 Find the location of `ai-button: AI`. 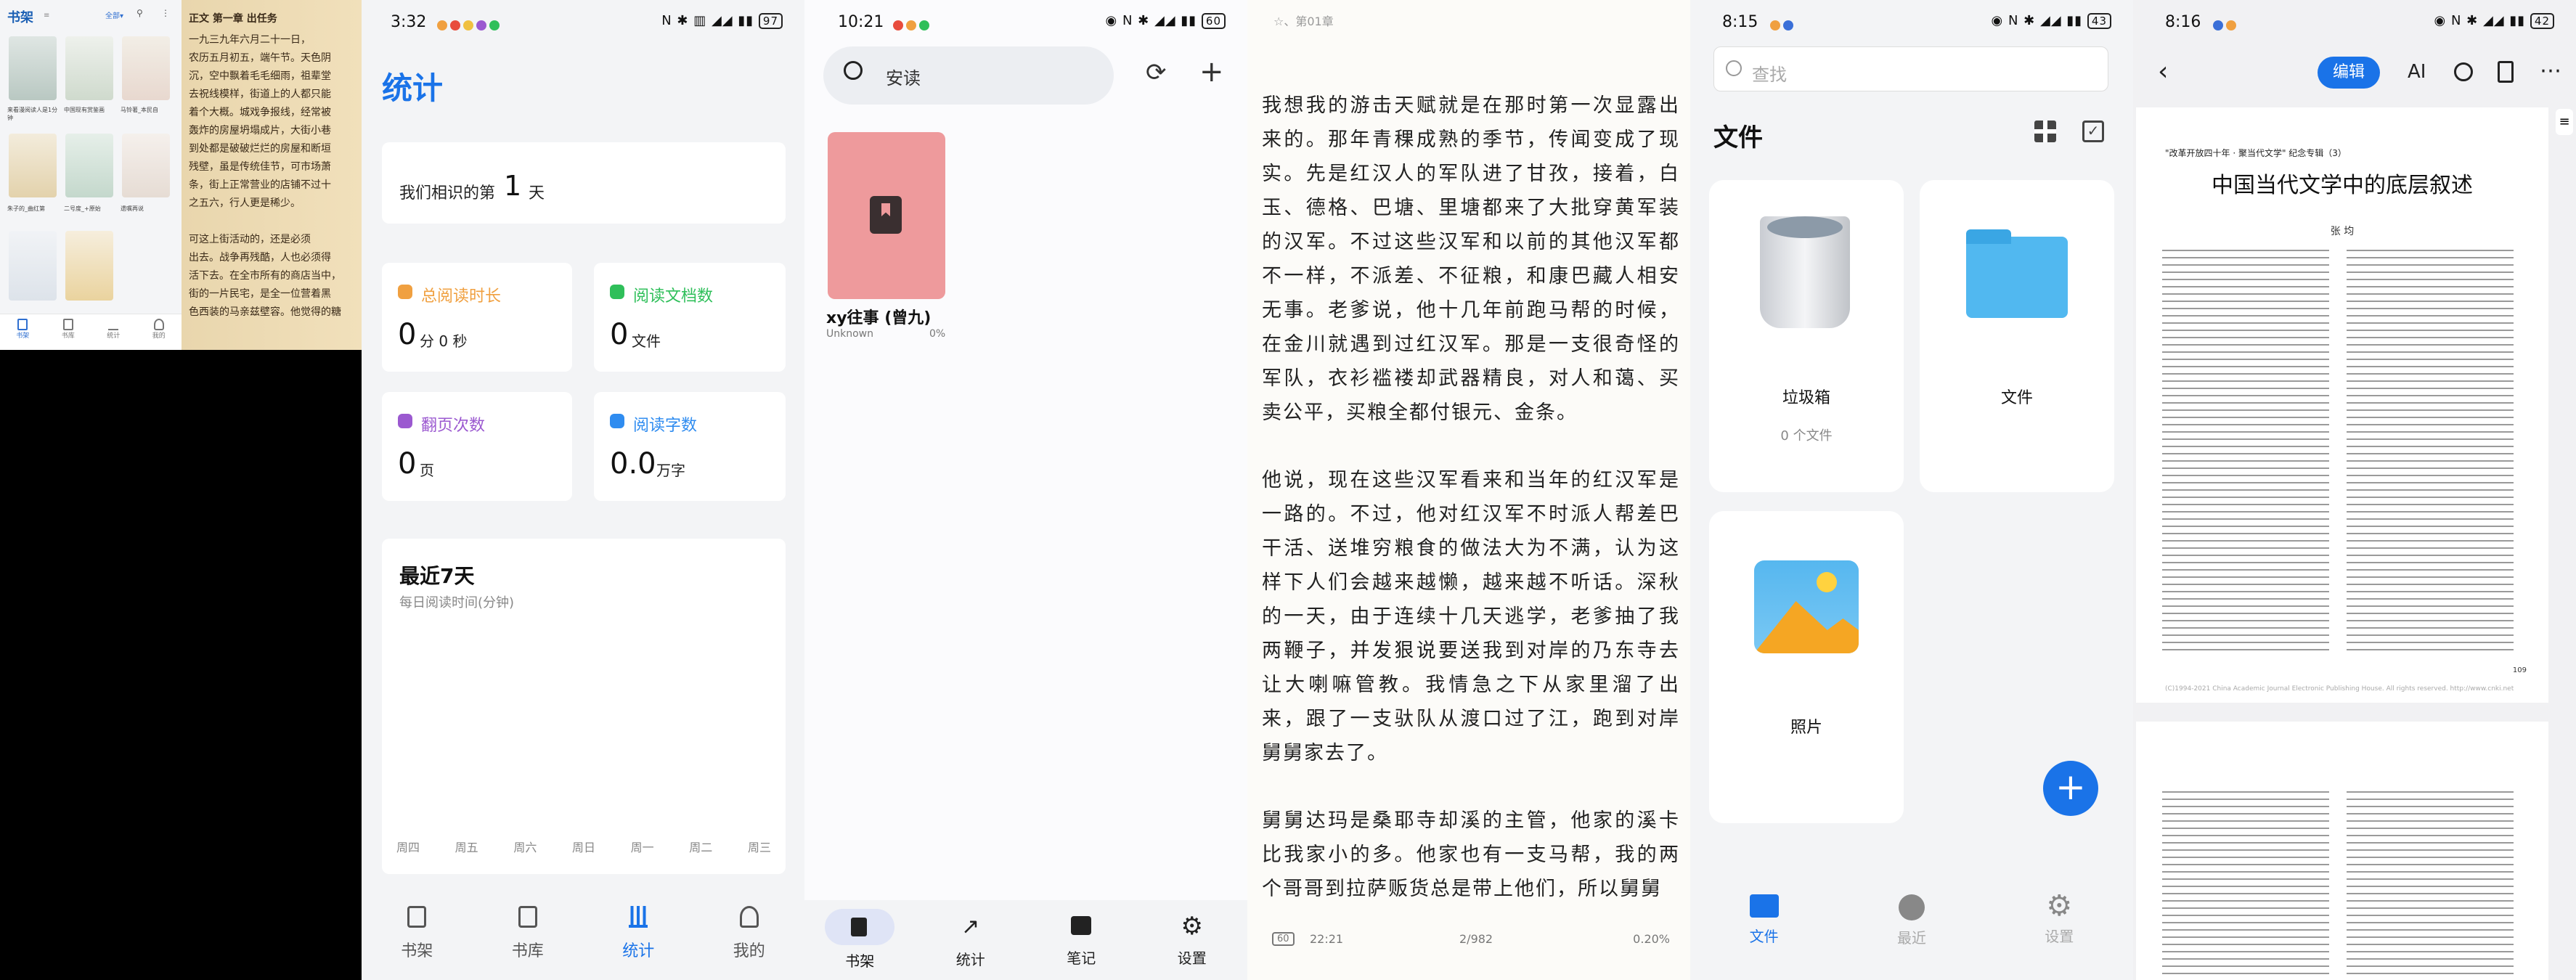

ai-button: AI is located at coordinates (2417, 72).